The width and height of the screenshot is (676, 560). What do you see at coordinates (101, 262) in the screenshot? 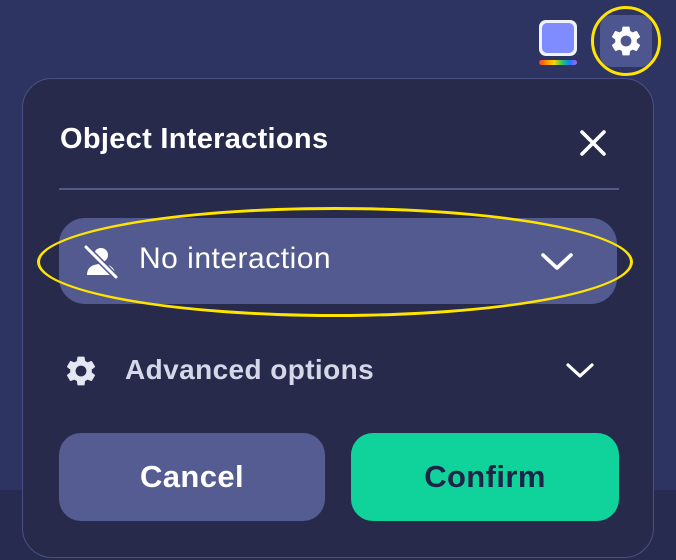
I see `person-off-icon` at bounding box center [101, 262].